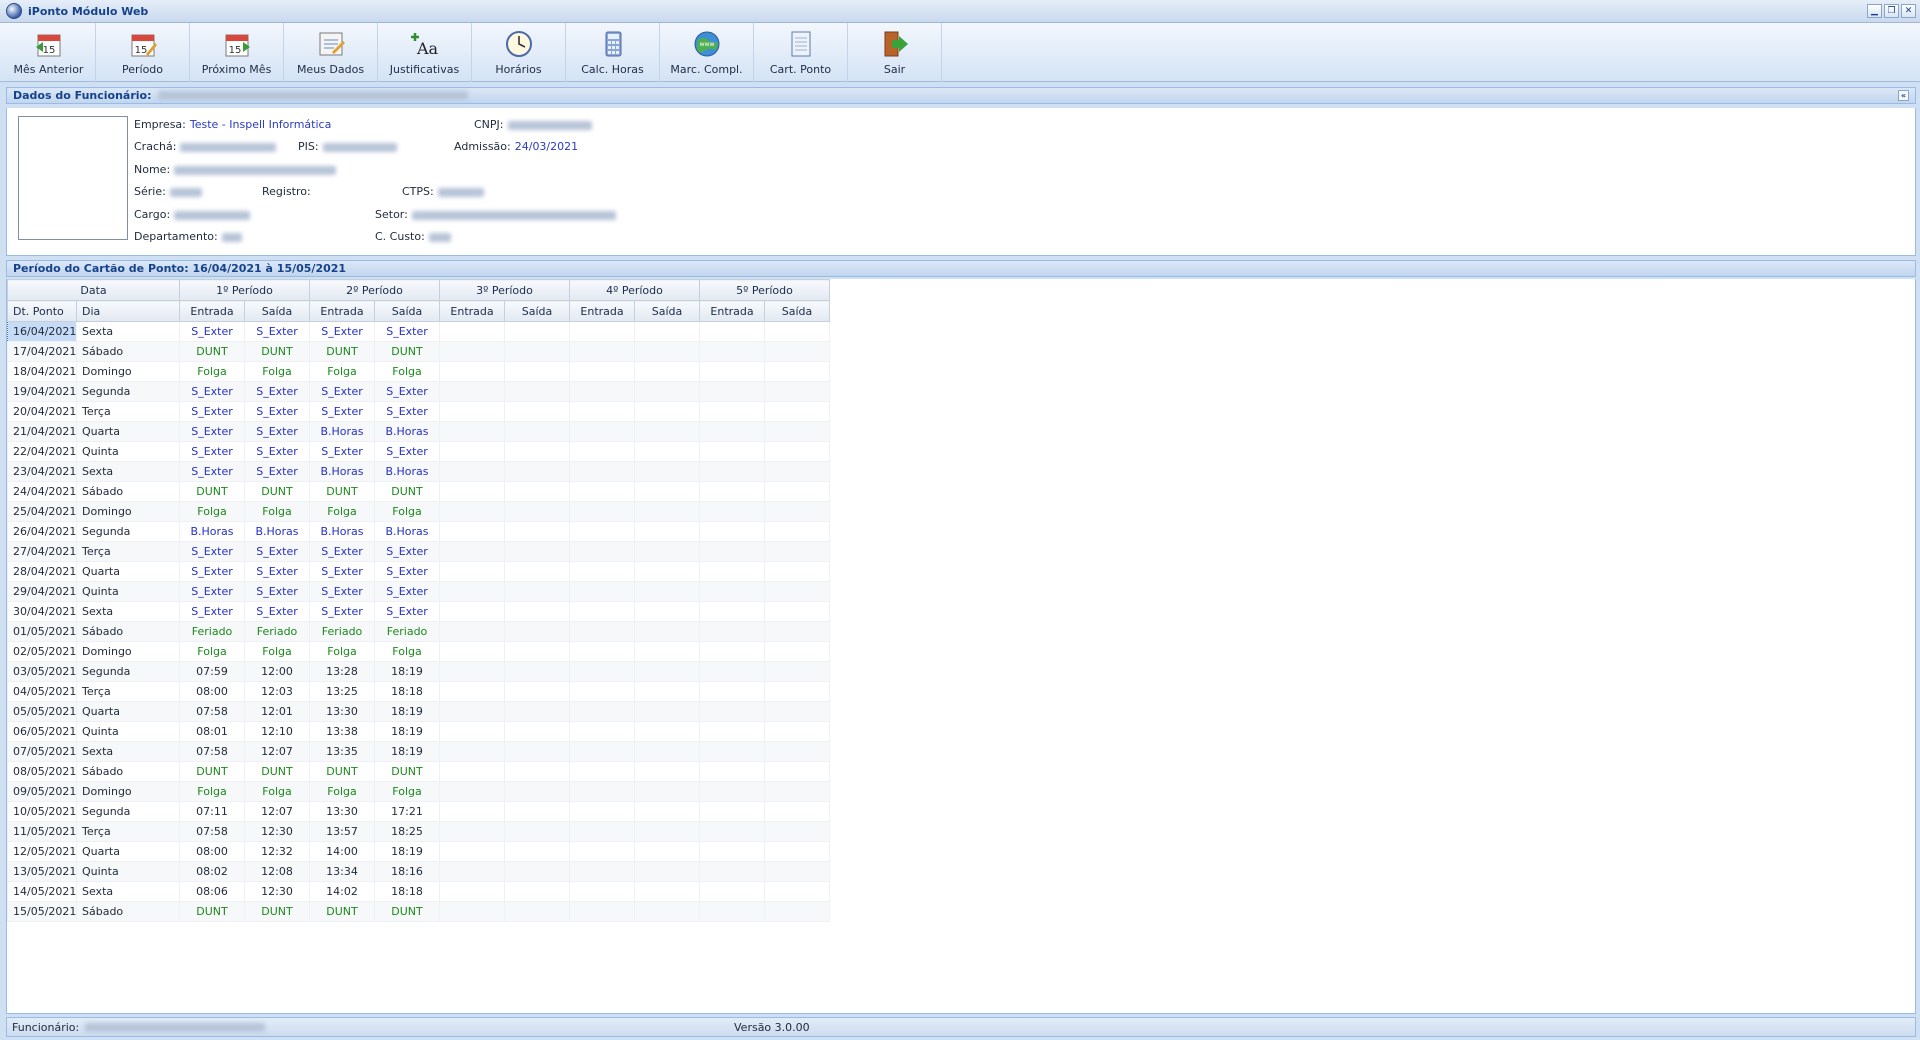  Describe the element at coordinates (342, 711) in the screenshot. I see `punch-cell: 13:30` at that location.